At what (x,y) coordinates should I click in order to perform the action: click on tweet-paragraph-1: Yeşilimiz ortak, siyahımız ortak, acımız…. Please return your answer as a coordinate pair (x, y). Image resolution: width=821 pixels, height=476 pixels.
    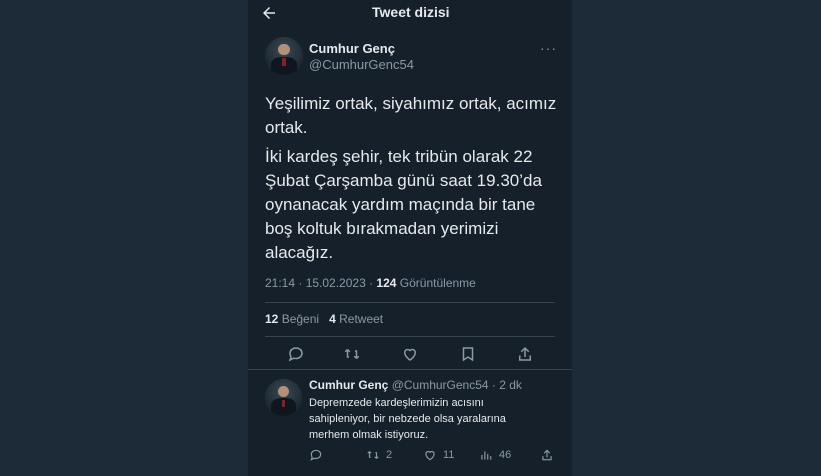
    Looking at the image, I should click on (411, 115).